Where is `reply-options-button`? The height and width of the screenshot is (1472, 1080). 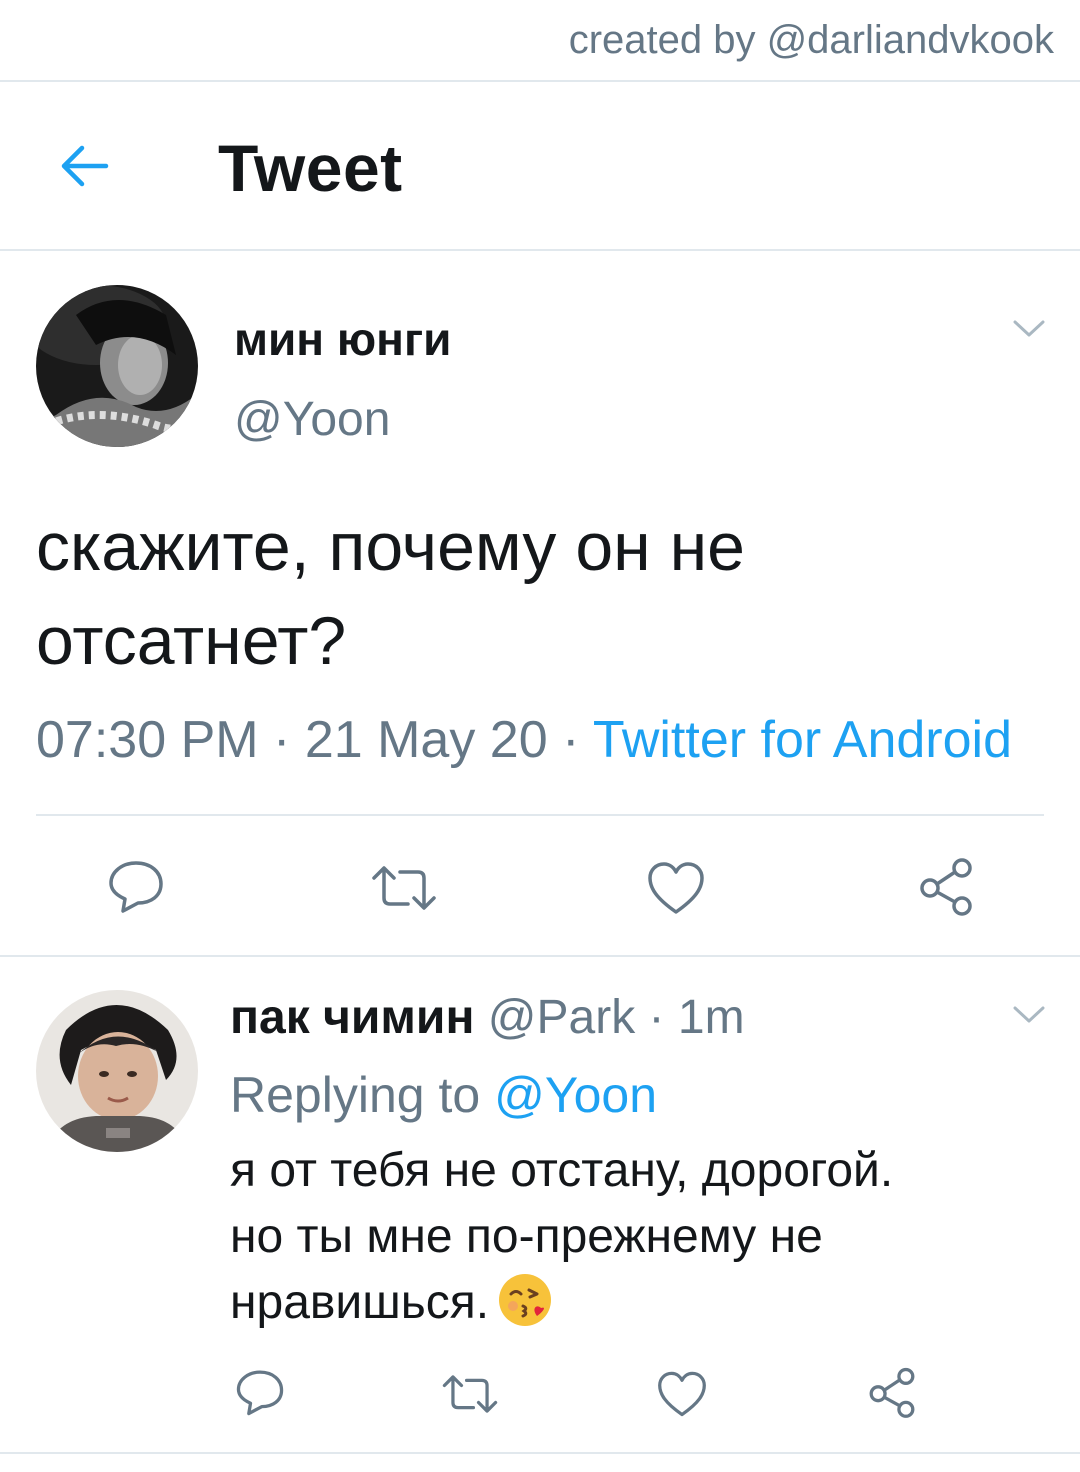
reply-options-button is located at coordinates (1029, 1017).